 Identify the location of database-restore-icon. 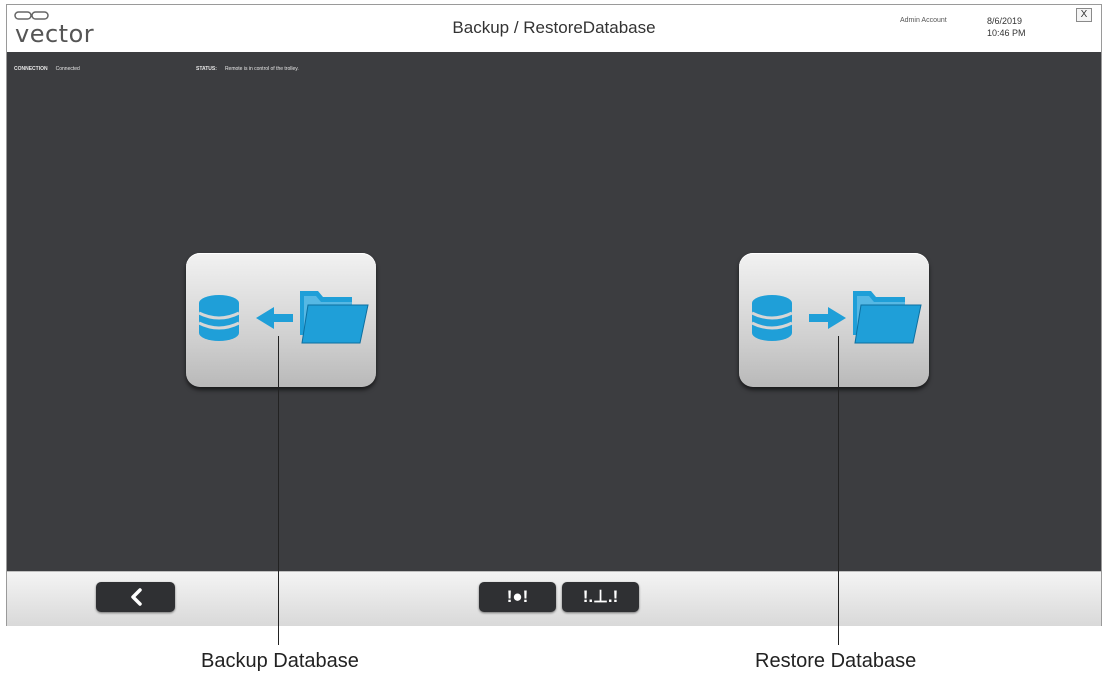
(836, 317).